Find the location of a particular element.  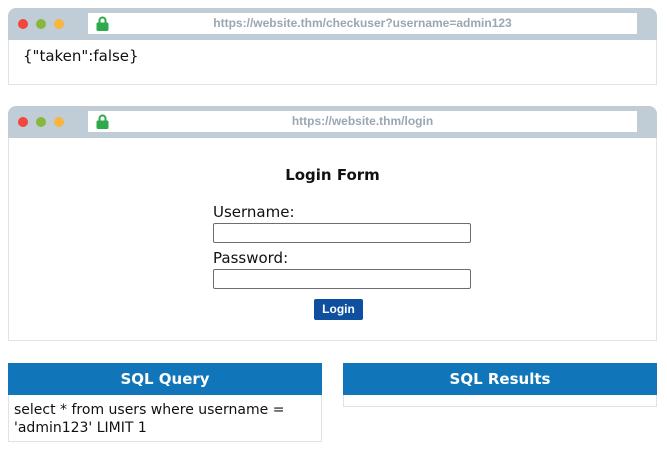

sql-results-body is located at coordinates (500, 401).